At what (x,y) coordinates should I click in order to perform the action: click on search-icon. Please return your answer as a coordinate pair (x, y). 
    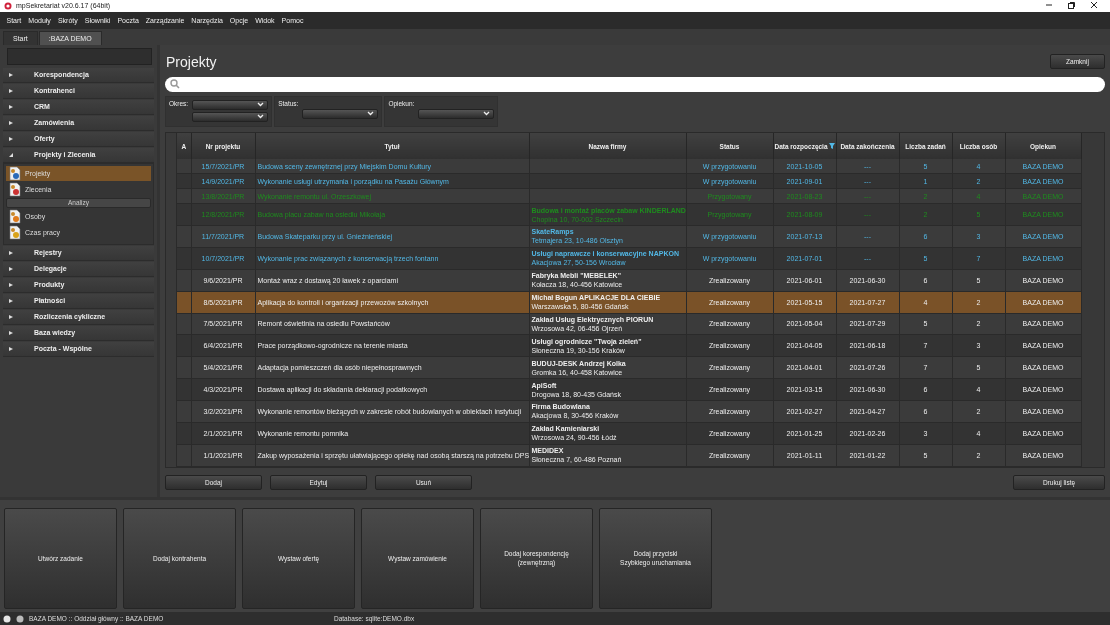
    Looking at the image, I should click on (175, 84).